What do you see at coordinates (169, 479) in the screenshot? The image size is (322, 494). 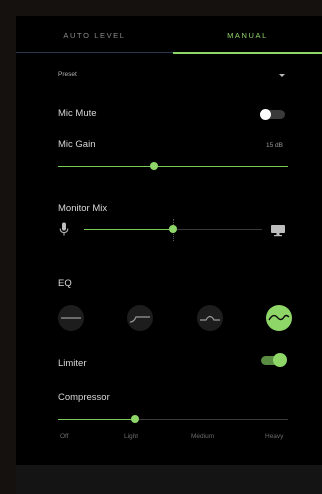 I see `panel-footer` at bounding box center [169, 479].